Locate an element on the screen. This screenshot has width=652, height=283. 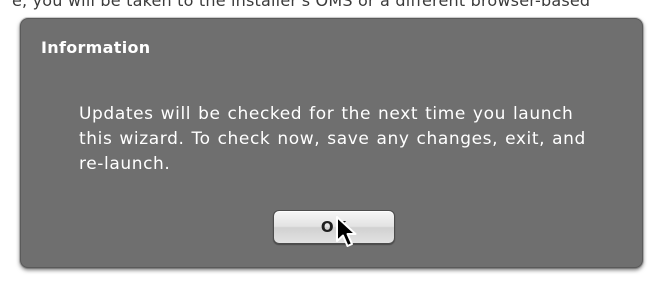
ok-button-label: OK is located at coordinates (334, 226).